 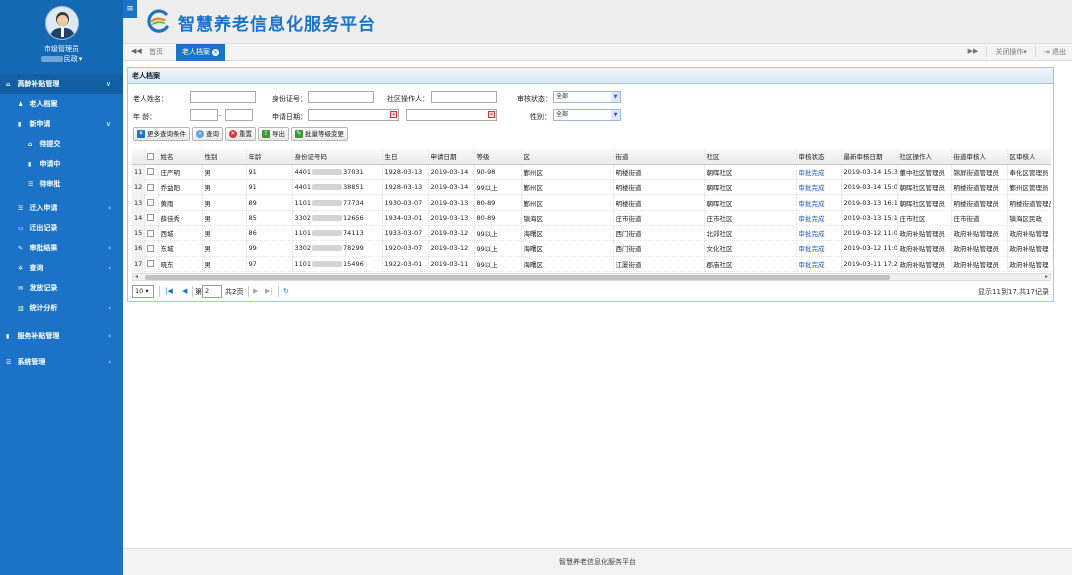 I want to click on select-all-checkbox, so click(x=150, y=156).